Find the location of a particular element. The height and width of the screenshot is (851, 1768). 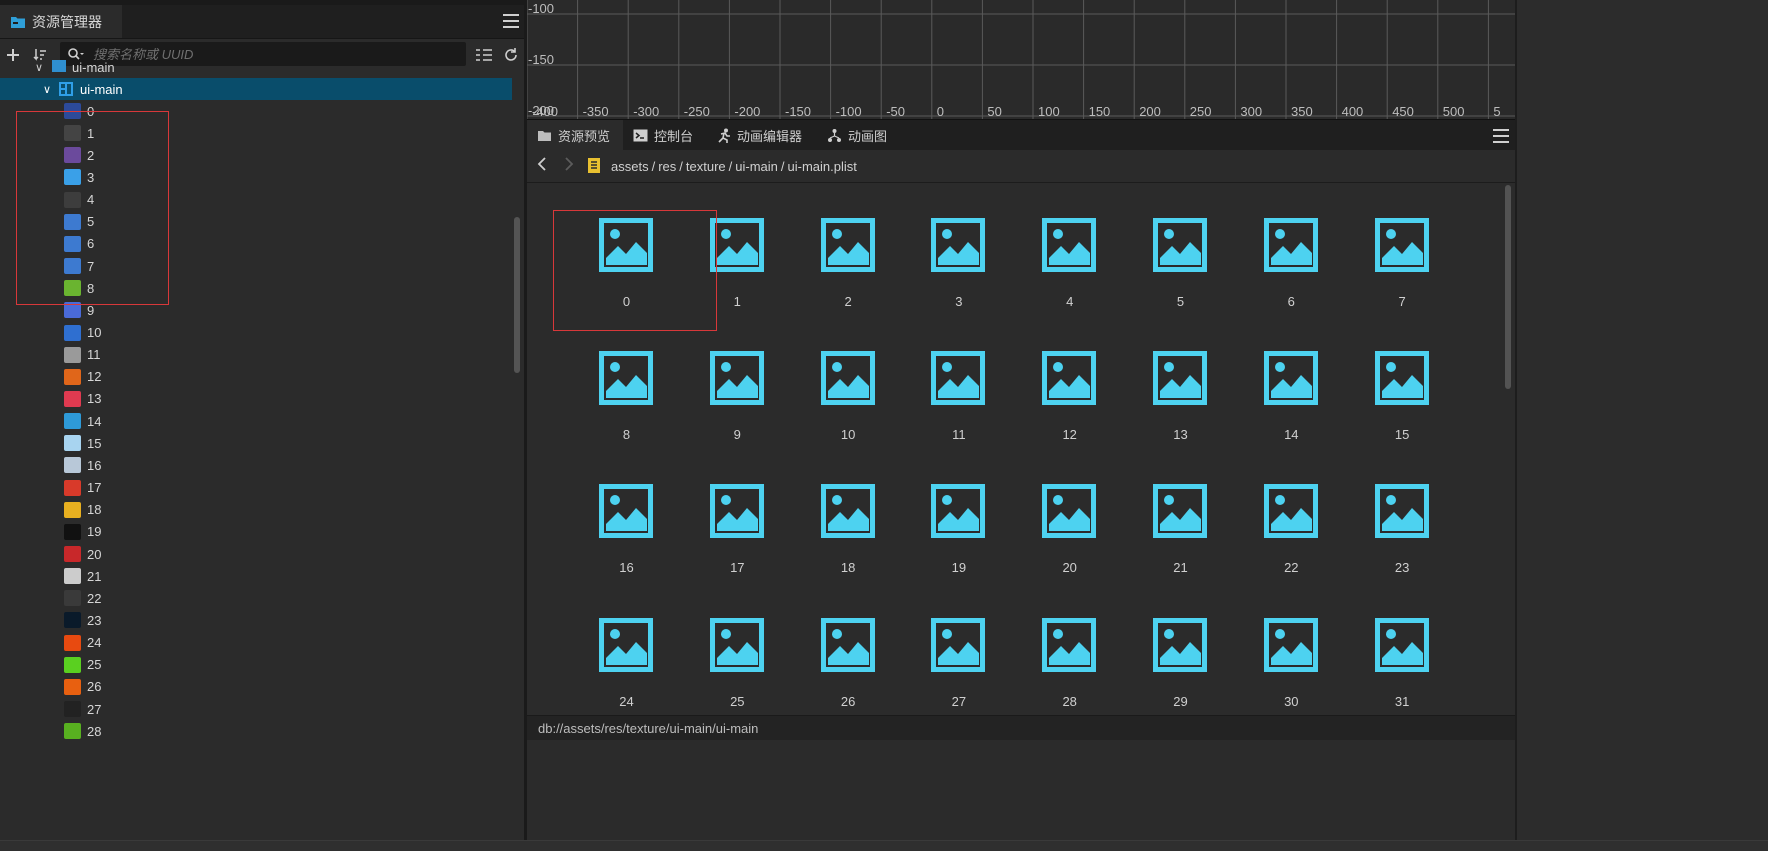

tree-row-ui-main-folder: ∨ ui-main is located at coordinates (256, 67).